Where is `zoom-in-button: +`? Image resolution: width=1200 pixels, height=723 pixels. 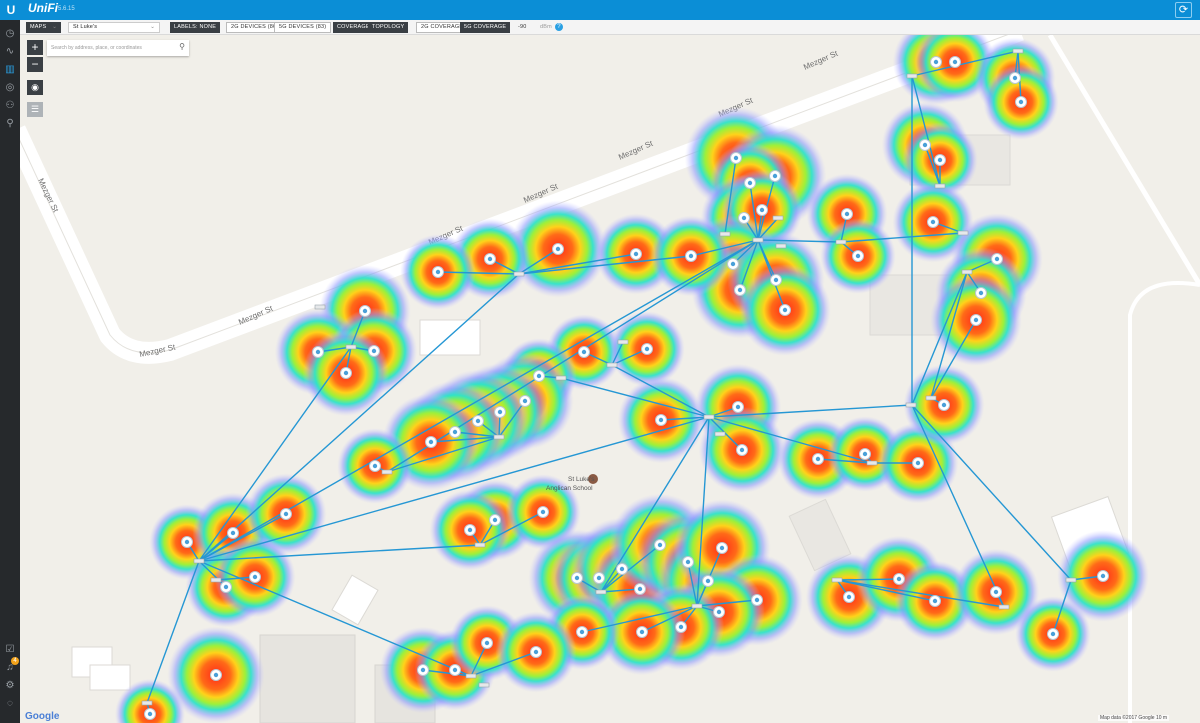 zoom-in-button: + is located at coordinates (35, 47).